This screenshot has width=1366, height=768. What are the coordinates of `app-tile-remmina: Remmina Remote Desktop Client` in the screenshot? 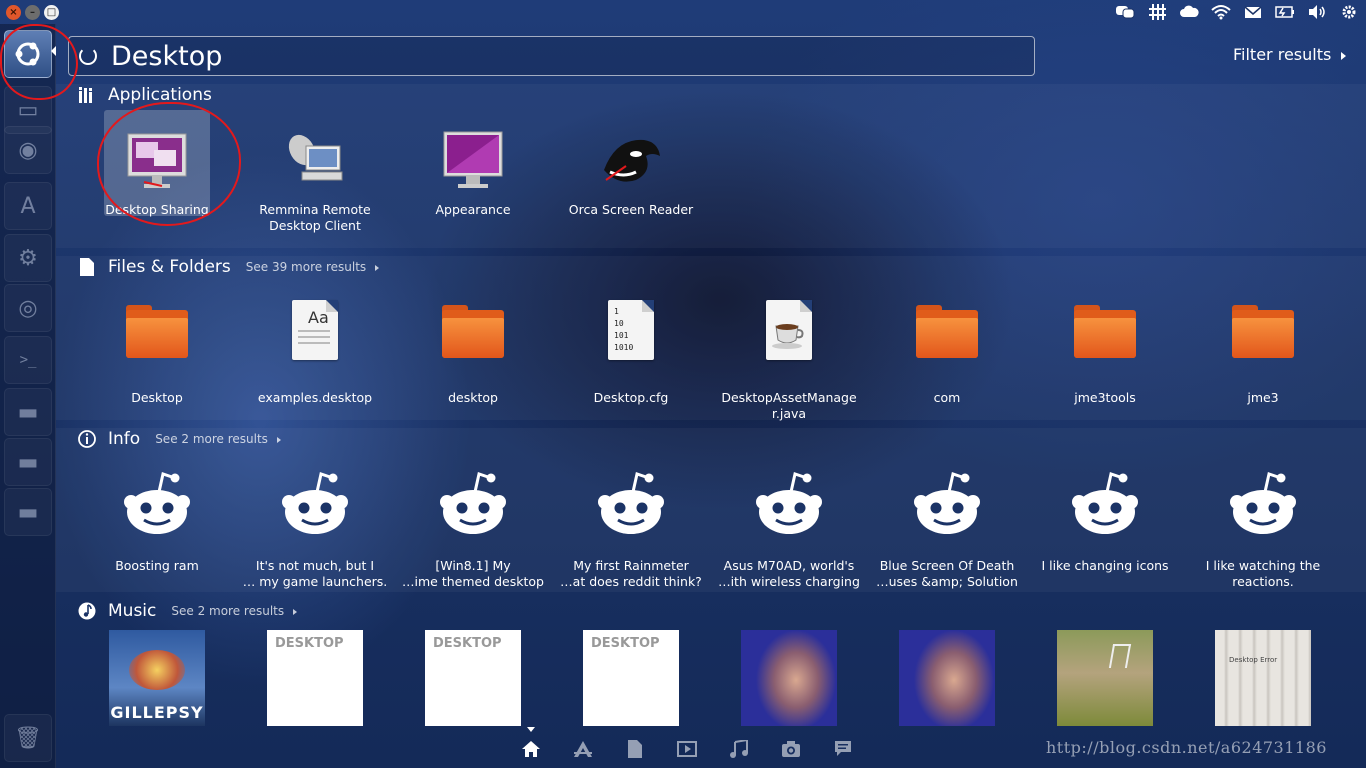 It's located at (315, 181).